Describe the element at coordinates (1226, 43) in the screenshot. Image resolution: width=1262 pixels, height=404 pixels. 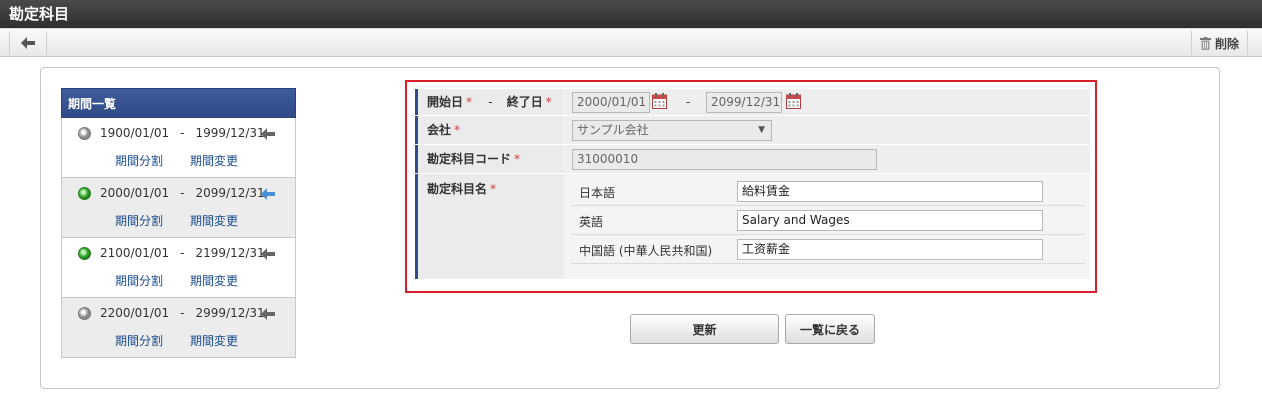
I see `delete-label: 削除` at that location.